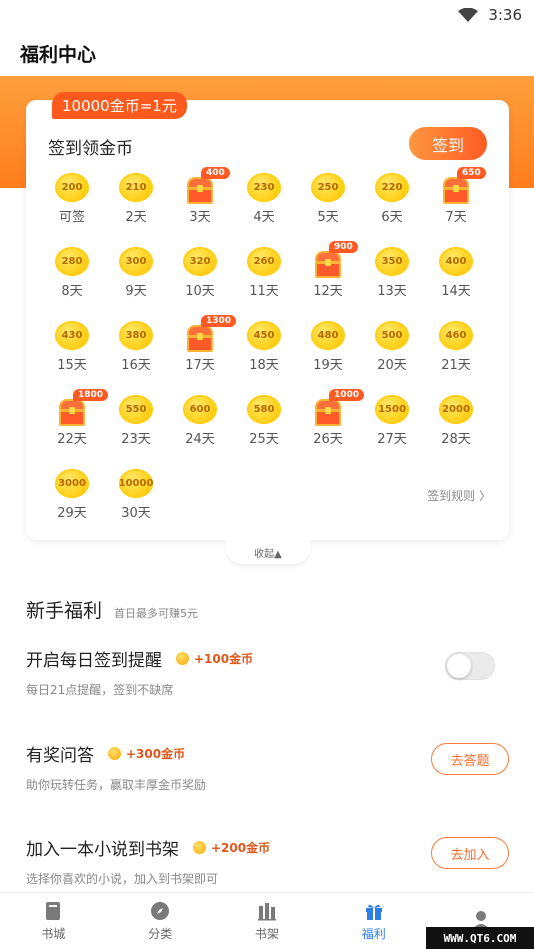  Describe the element at coordinates (328, 217) in the screenshot. I see `day-label: 5天` at that location.